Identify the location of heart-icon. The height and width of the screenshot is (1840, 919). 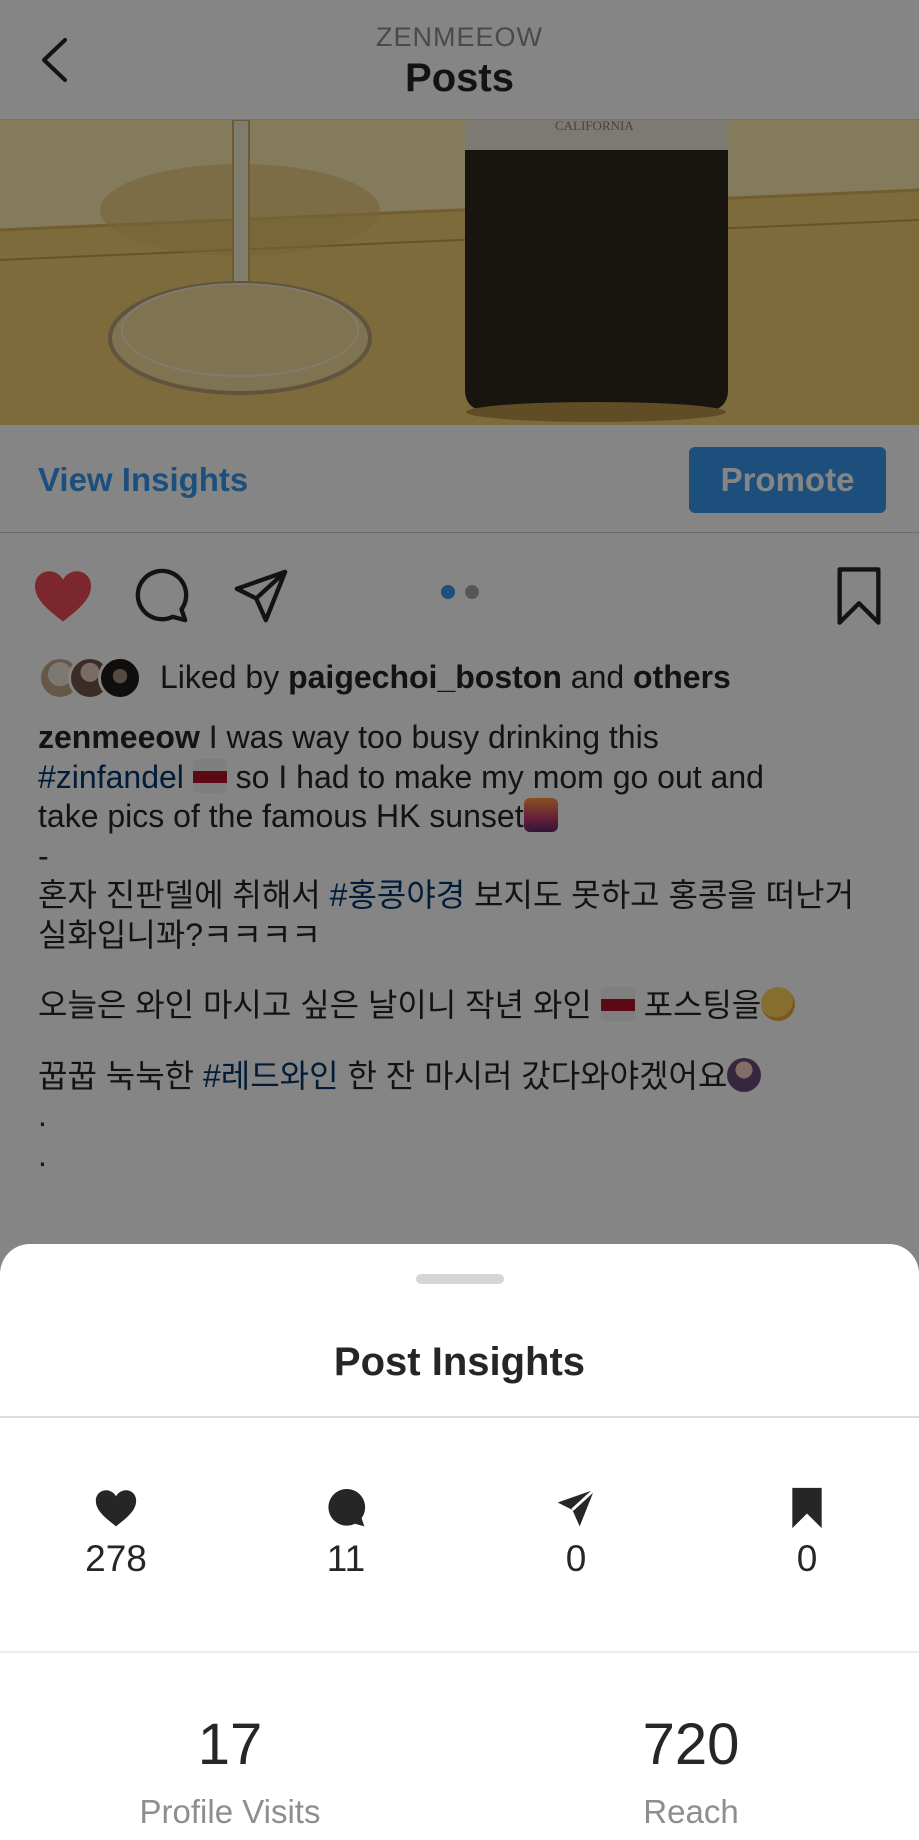
(116, 1508).